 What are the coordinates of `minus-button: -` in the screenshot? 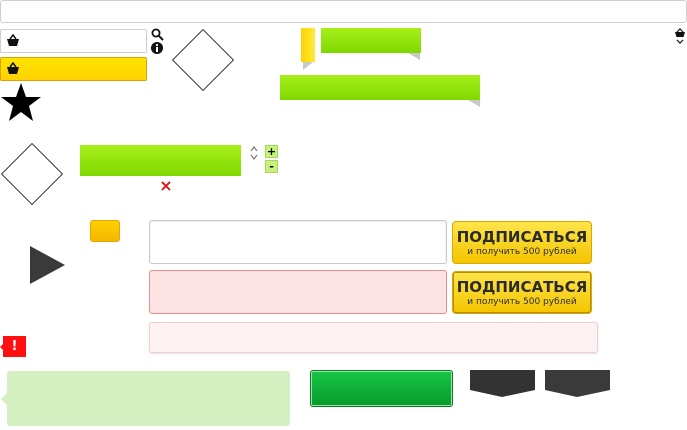 It's located at (271, 166).